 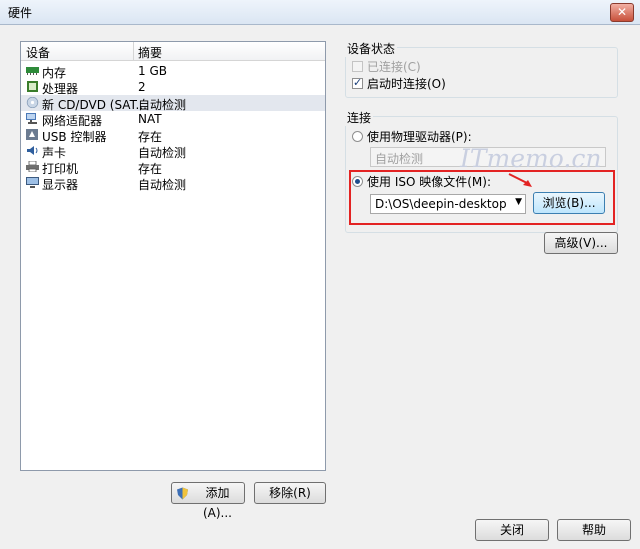 I want to click on device-row-network: 网络适配器 NAT, so click(x=173, y=119).